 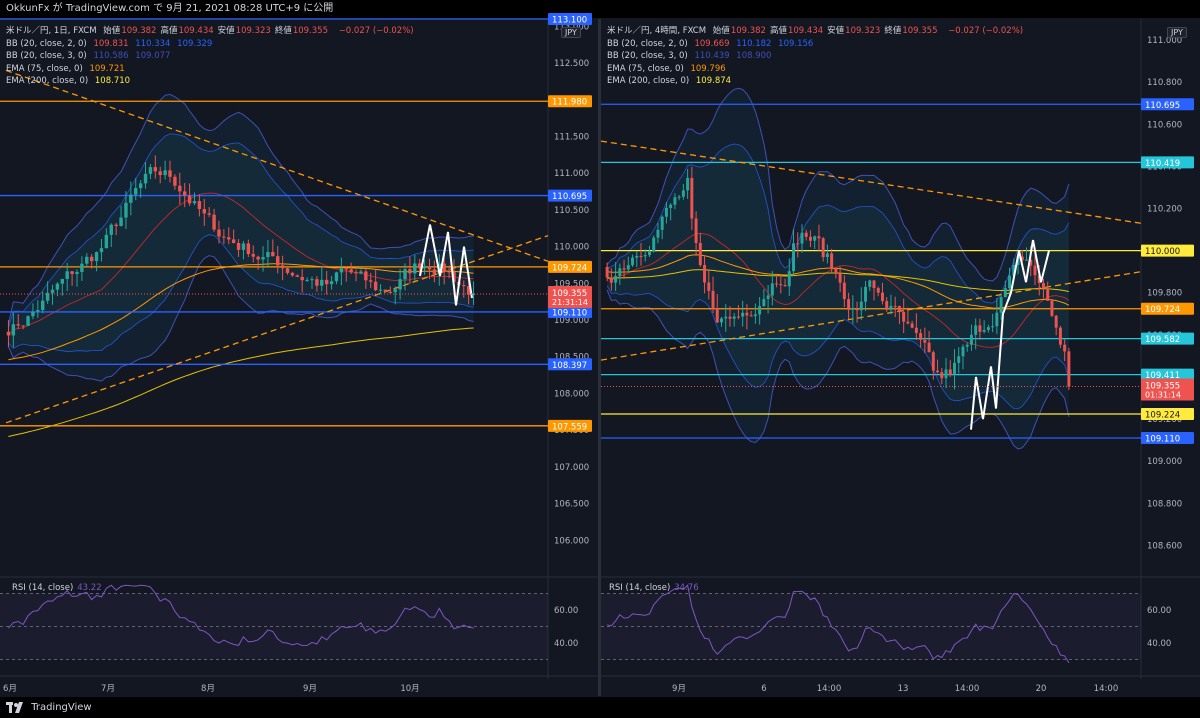 I want to click on legend-bb2-lower: 109.077, so click(x=153, y=56).